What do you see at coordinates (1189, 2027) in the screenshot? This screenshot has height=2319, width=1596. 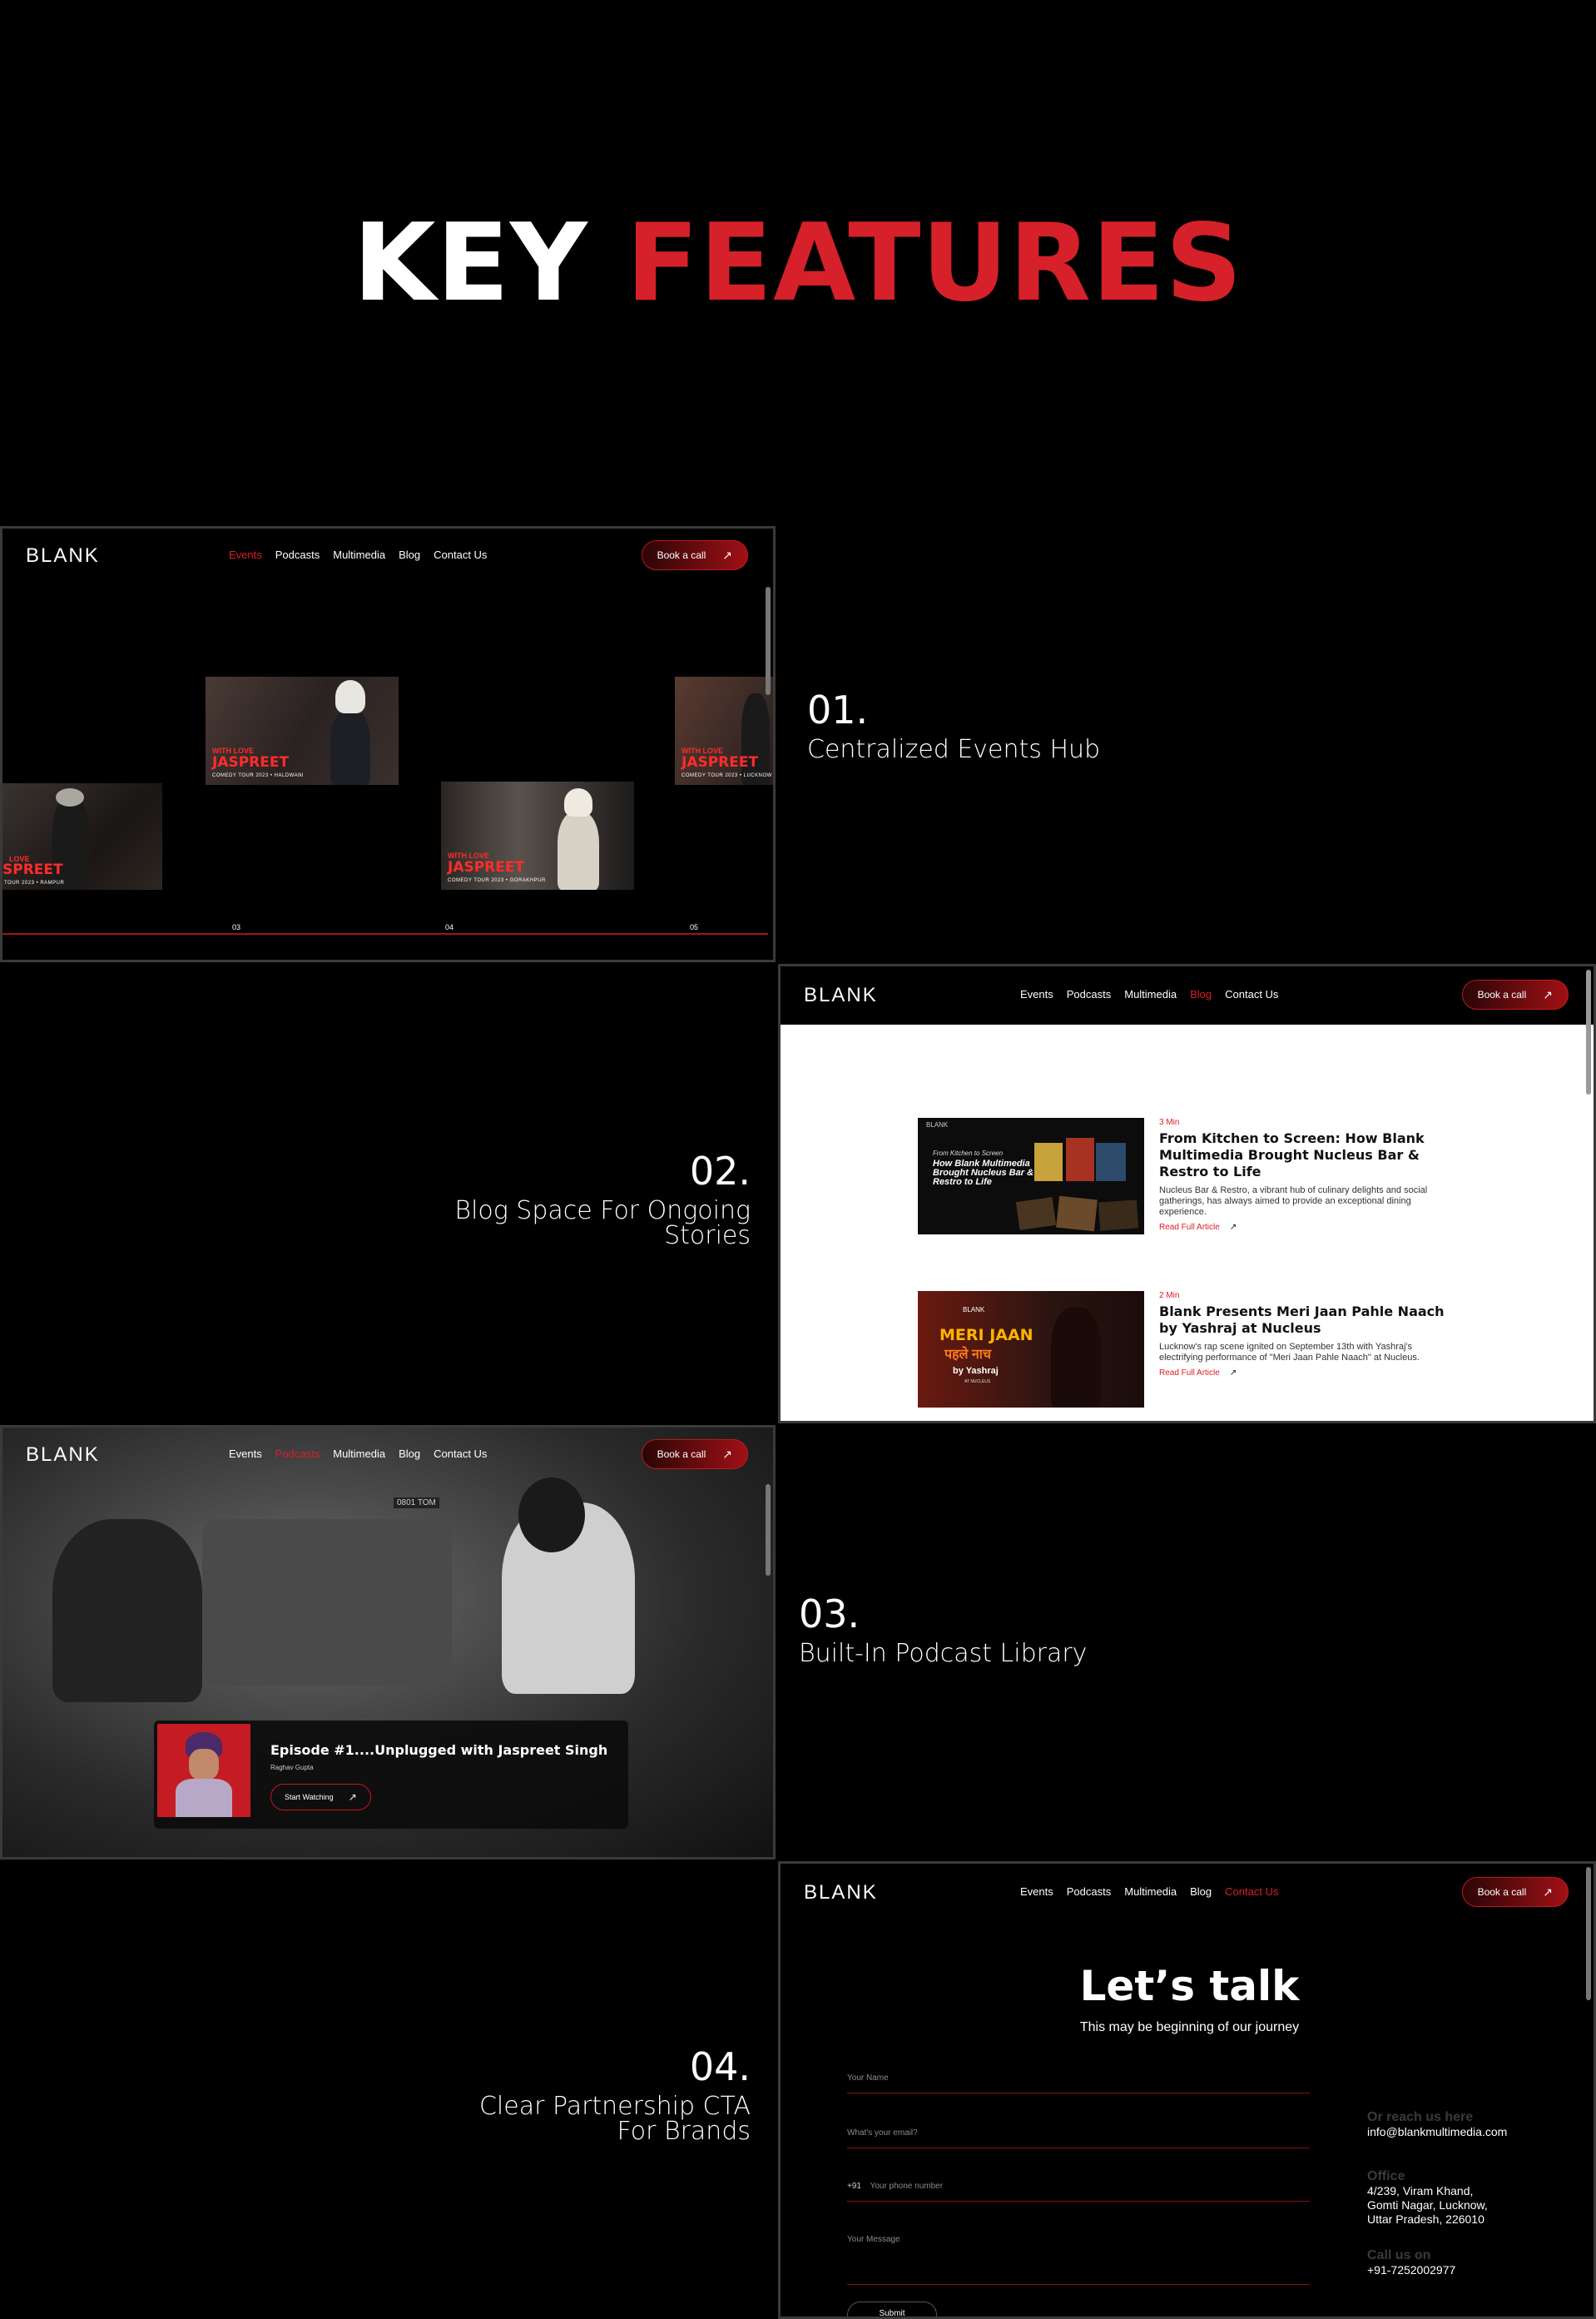 I see `contact-subheading: This may be beginning of our journey` at bounding box center [1189, 2027].